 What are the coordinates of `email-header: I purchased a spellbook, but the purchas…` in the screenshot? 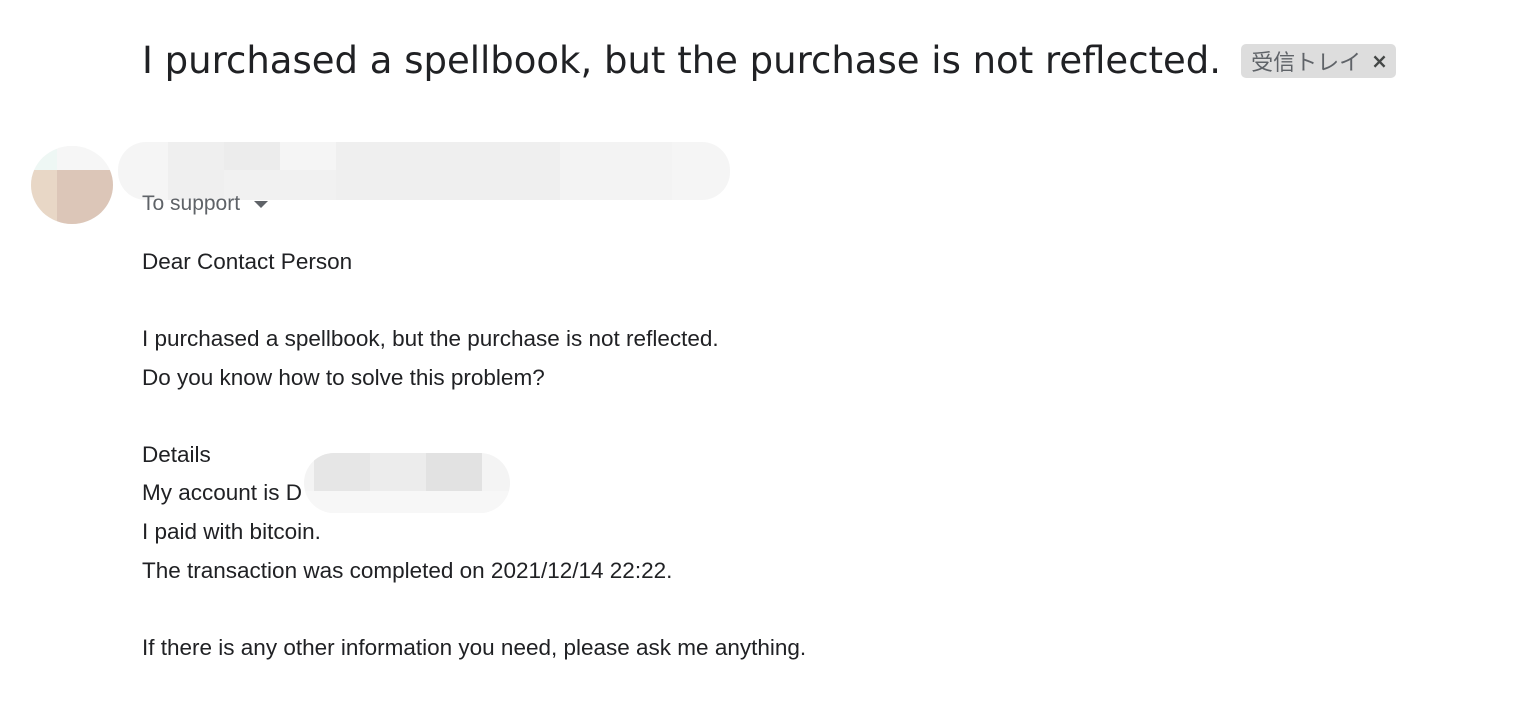 It's located at (769, 61).